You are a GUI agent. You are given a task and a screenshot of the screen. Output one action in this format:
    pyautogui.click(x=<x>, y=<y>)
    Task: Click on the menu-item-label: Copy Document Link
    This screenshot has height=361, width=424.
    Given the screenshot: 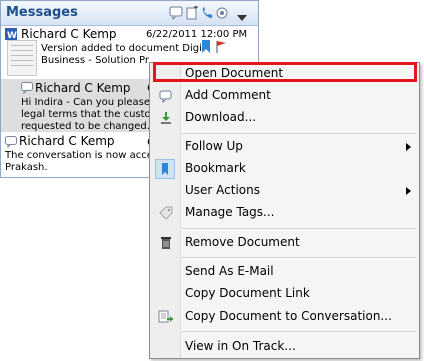 What is the action you would take?
    pyautogui.click(x=247, y=293)
    